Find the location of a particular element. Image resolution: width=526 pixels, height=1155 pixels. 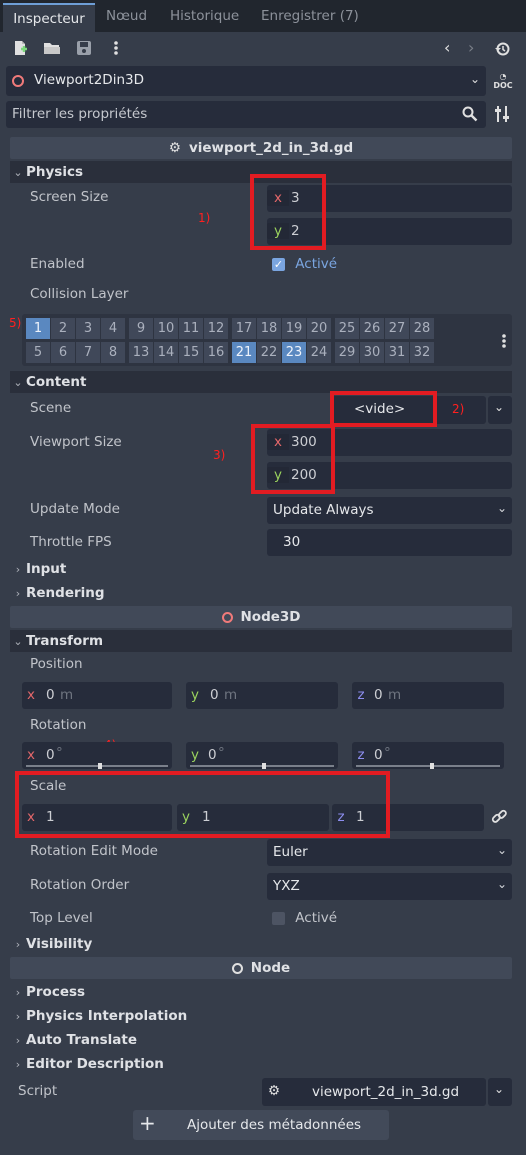

layer-cell-30: 30 is located at coordinates (372, 352).